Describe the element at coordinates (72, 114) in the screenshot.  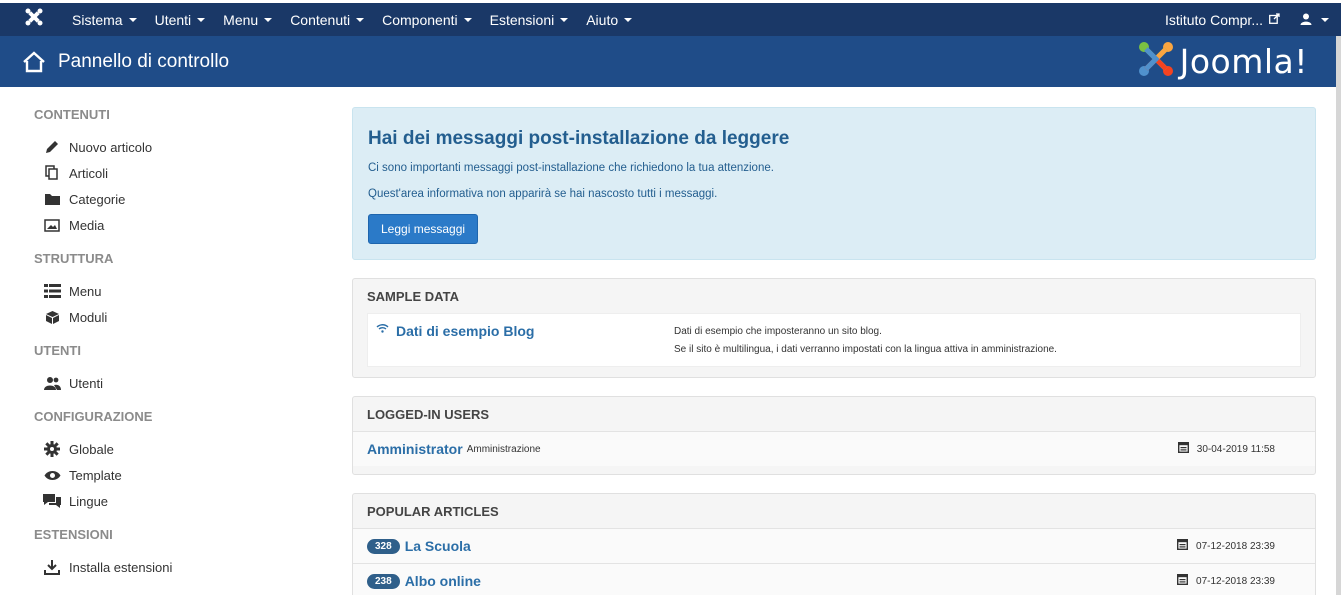
I see `sidebar-section-title: CONTENUTI` at that location.